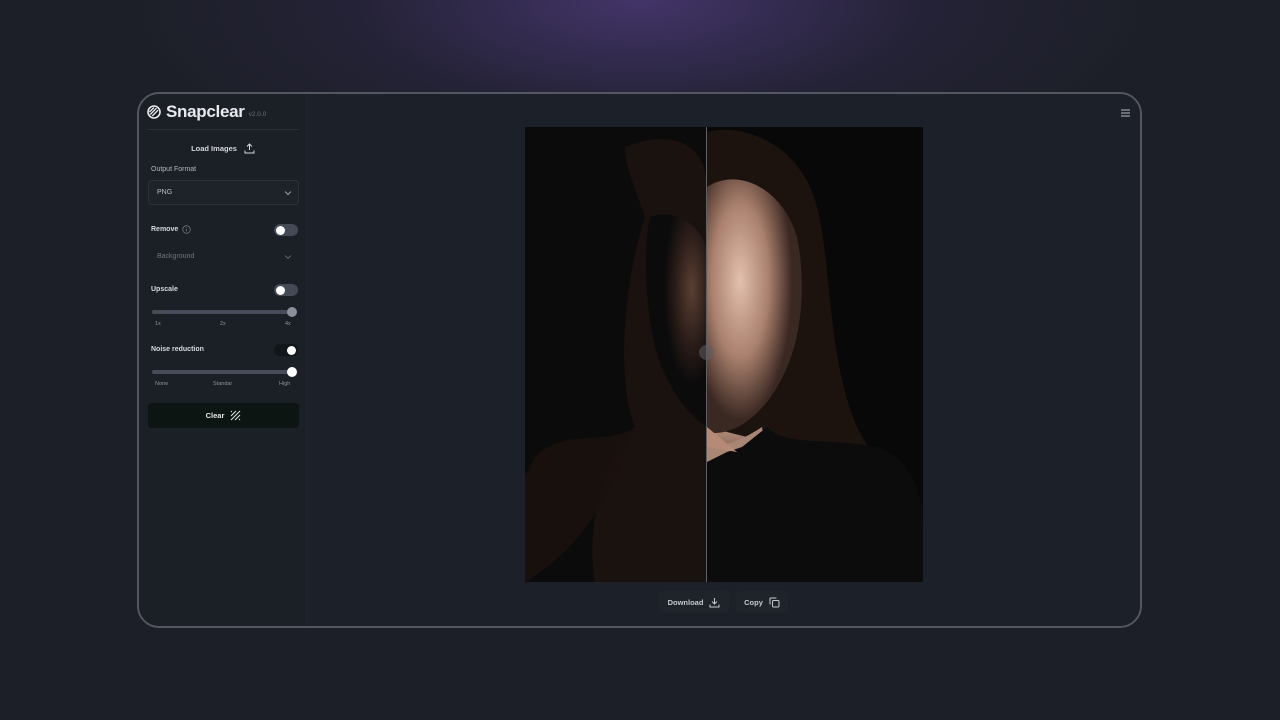 This screenshot has width=1280, height=720. I want to click on copy-label: Copy, so click(753, 602).